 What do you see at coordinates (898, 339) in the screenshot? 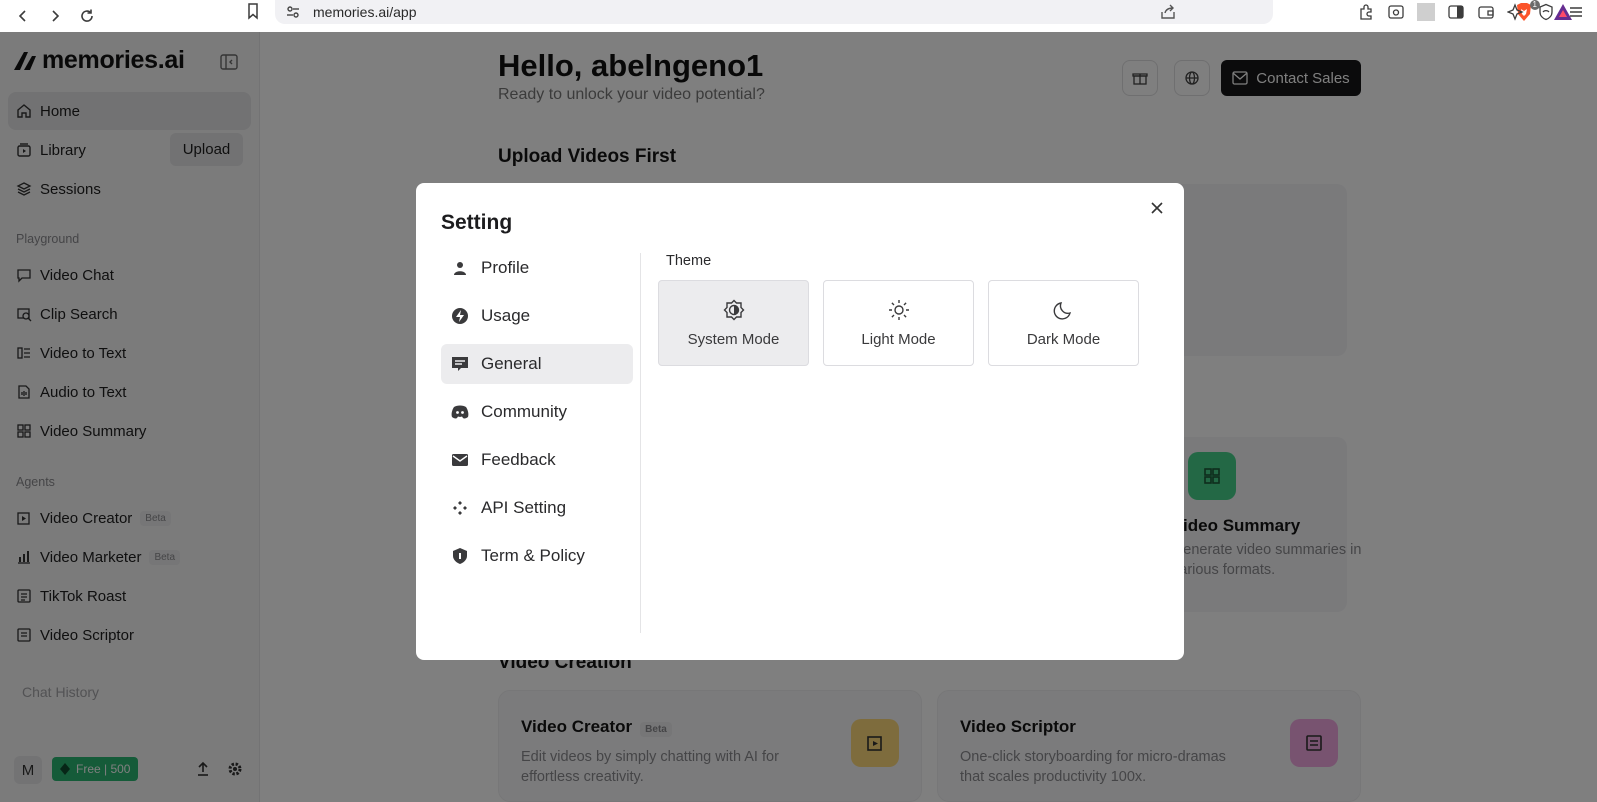
I see `theme-option-label: Light Mode` at bounding box center [898, 339].